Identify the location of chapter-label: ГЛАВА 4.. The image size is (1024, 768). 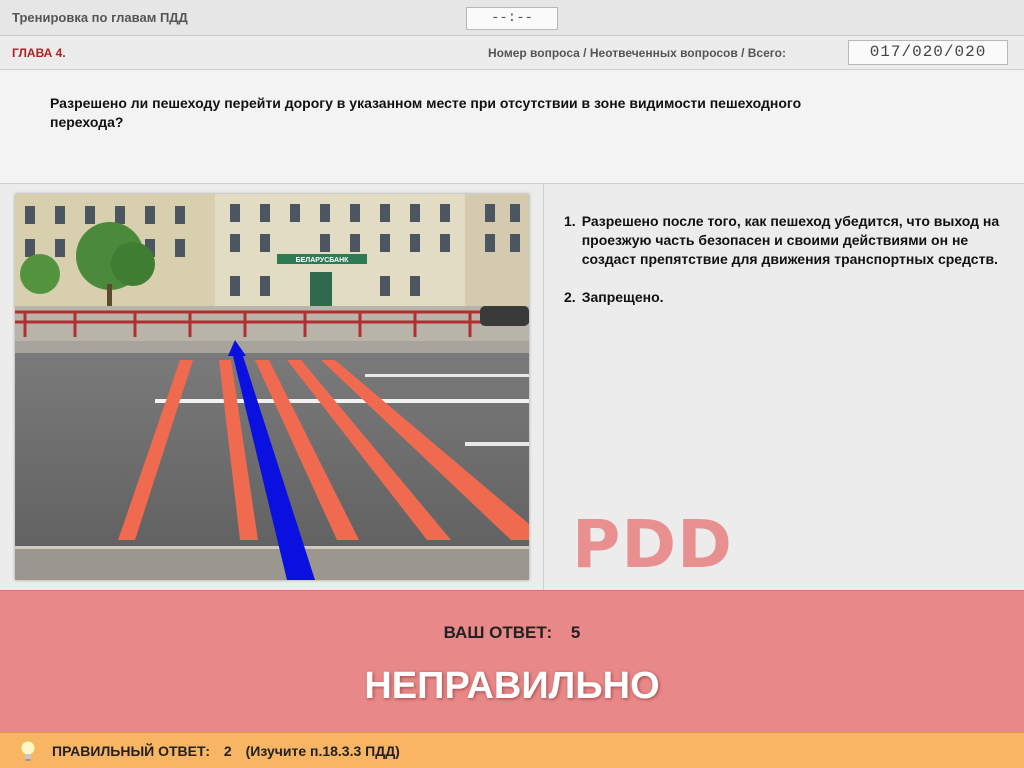
(39, 53).